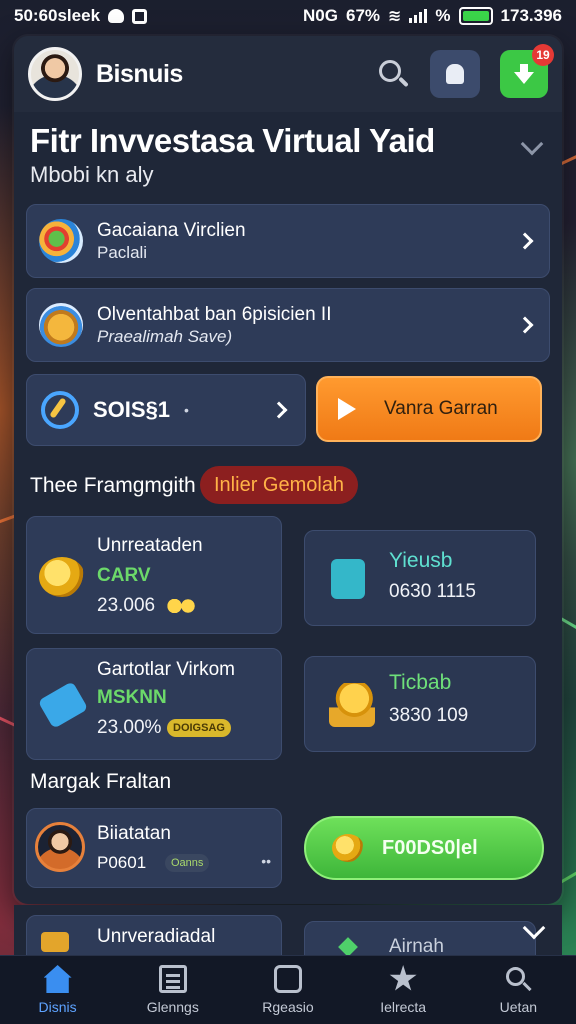 Image resolution: width=576 pixels, height=1024 pixels. What do you see at coordinates (430, 847) in the screenshot?
I see `green-cta-label: F00DS0|el` at bounding box center [430, 847].